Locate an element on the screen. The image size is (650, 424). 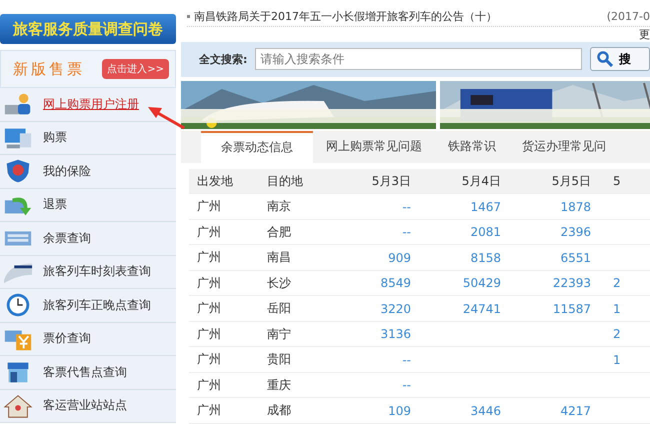
survey-banner: 旅客服务质量调查问卷 is located at coordinates (88, 29).